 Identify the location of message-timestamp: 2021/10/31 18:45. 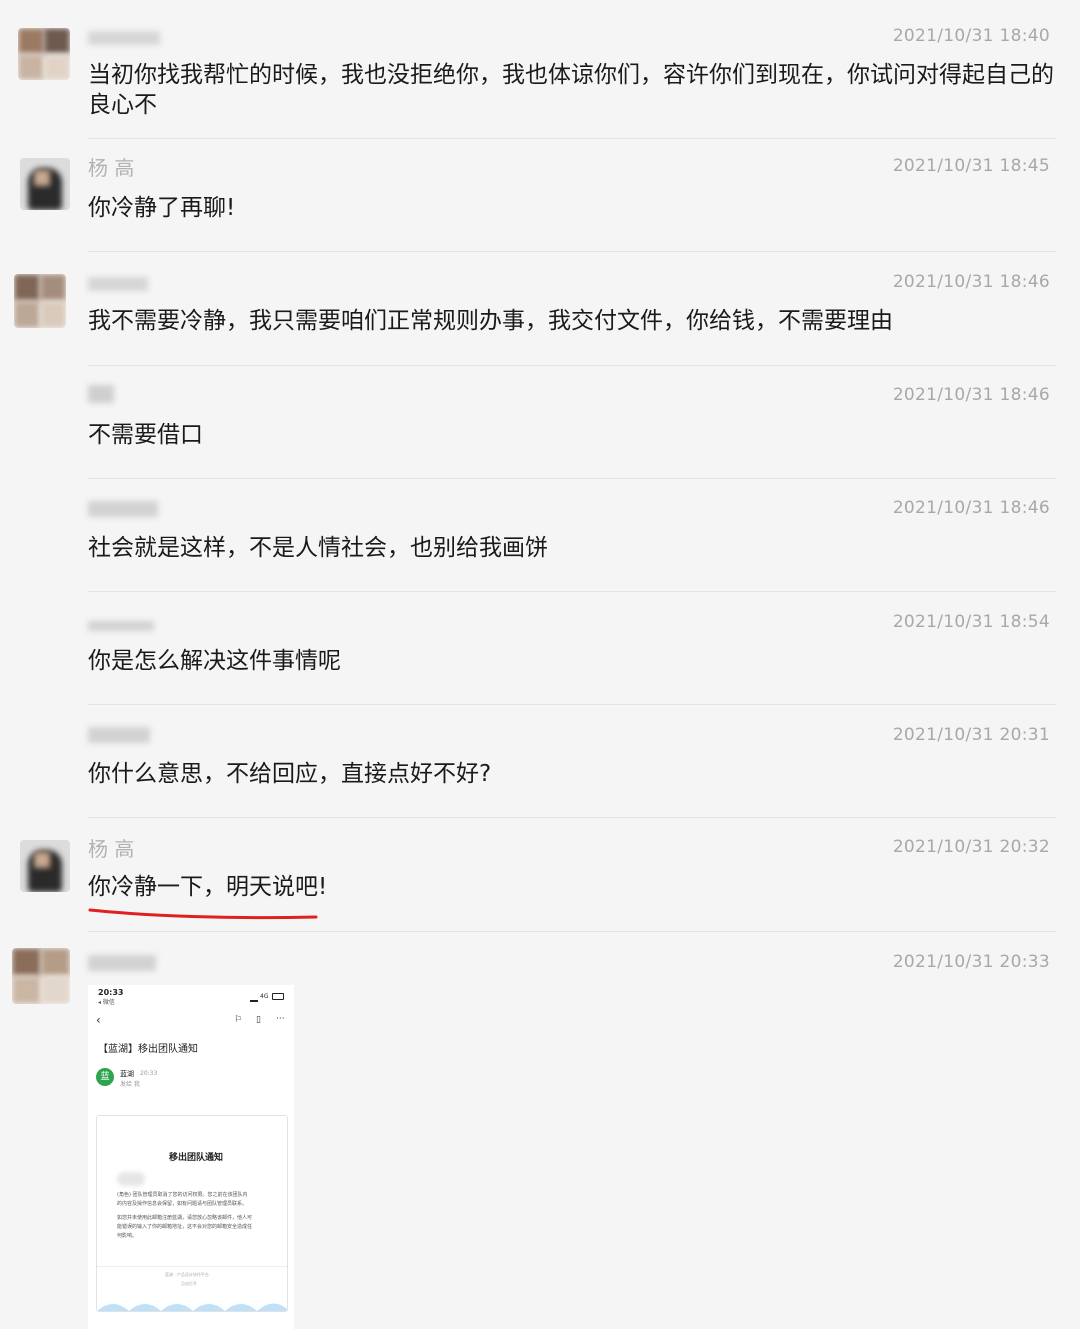
(971, 166).